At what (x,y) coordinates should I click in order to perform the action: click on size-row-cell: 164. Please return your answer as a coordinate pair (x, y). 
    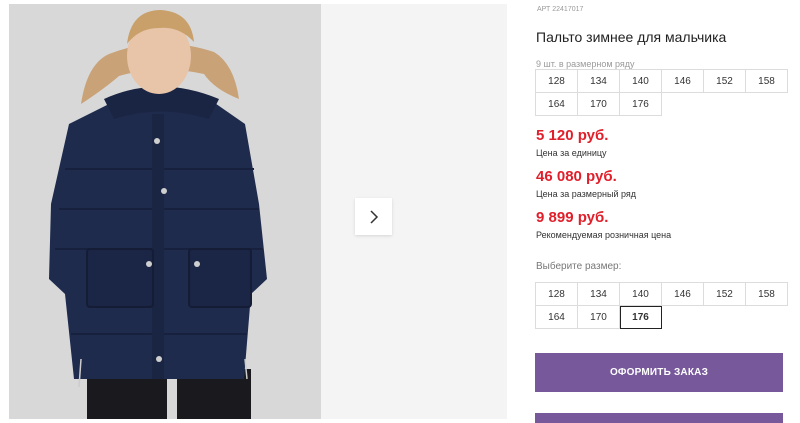
    Looking at the image, I should click on (557, 104).